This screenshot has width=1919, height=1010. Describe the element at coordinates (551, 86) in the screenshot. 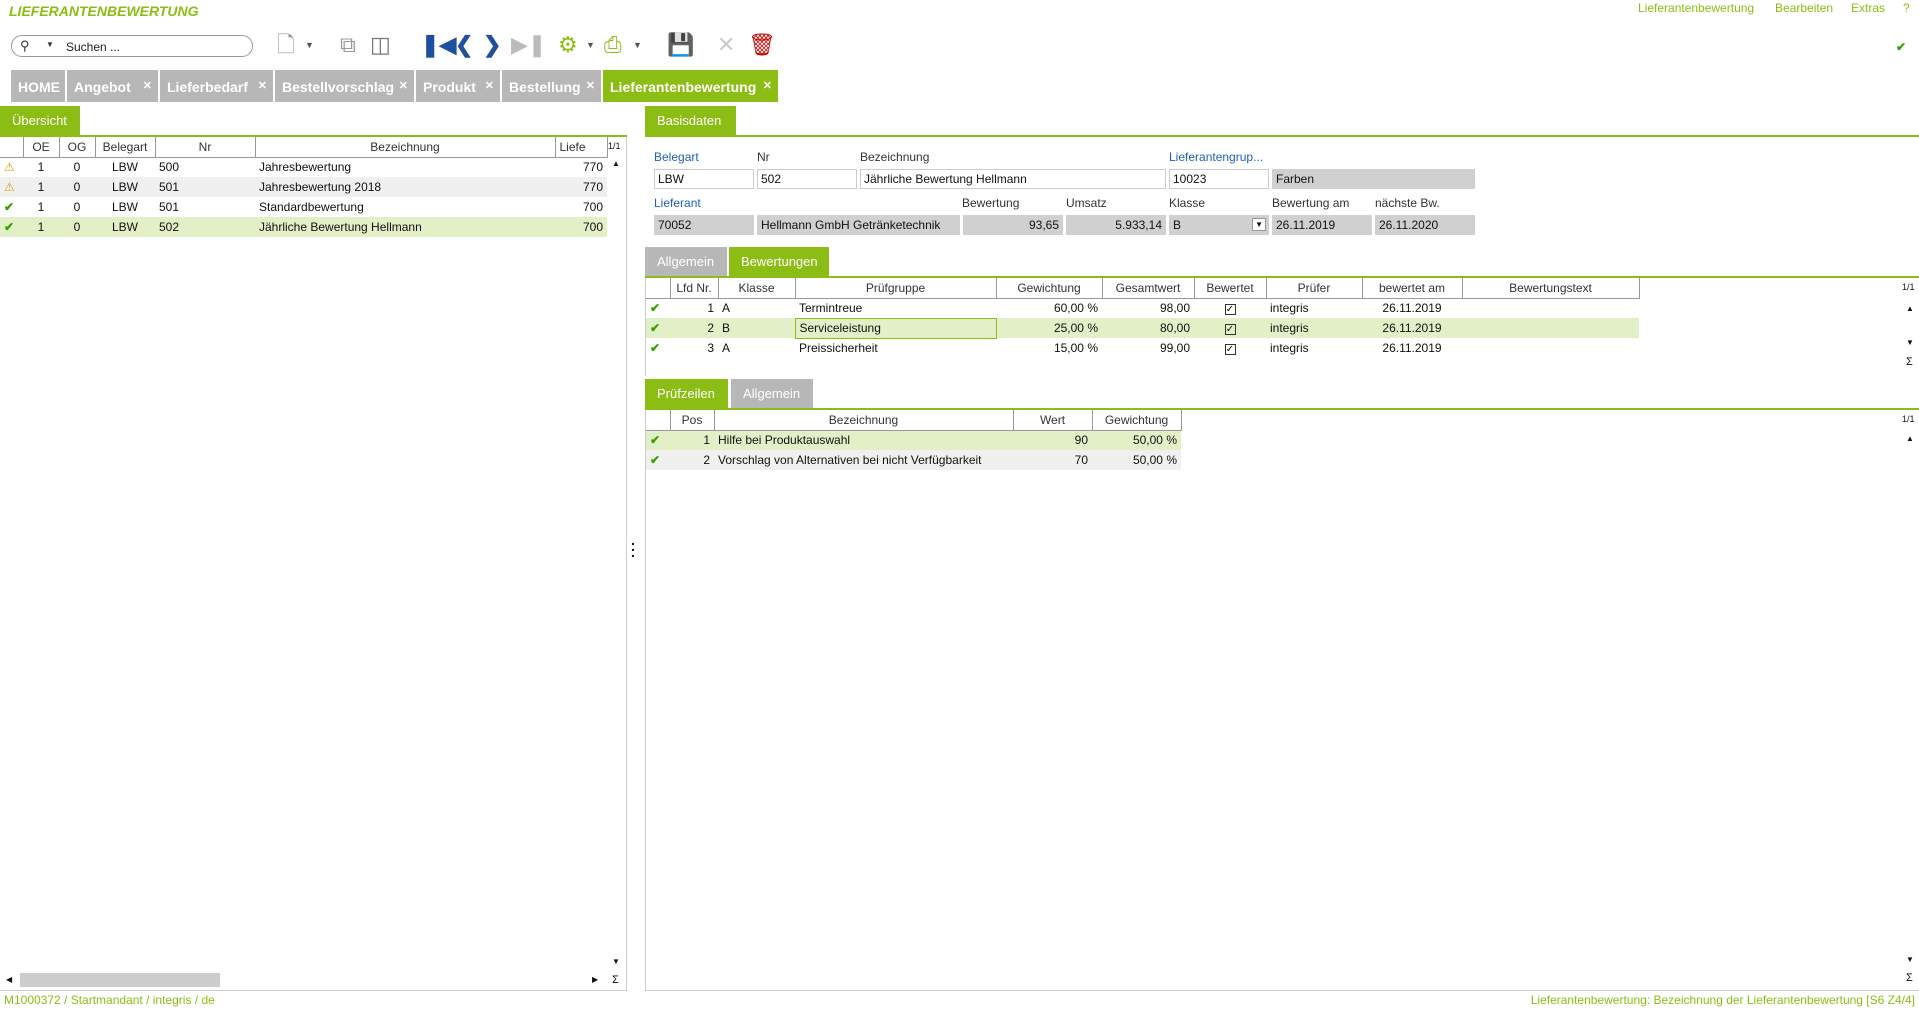

I see `tab-bestellung: Bestellung ✕` at that location.